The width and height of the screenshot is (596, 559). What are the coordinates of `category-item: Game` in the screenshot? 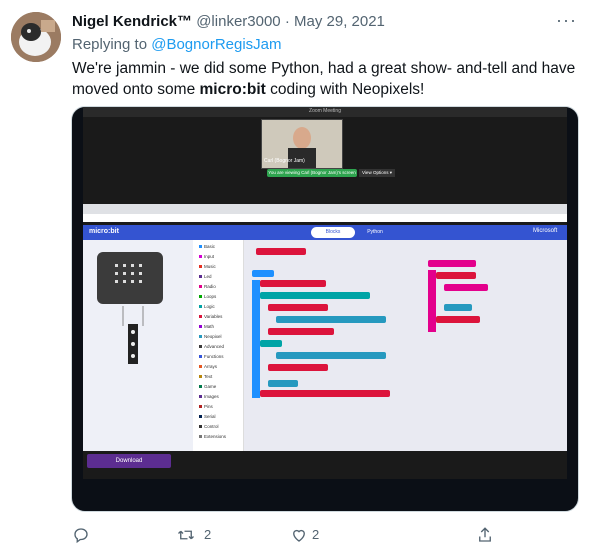 It's located at (207, 386).